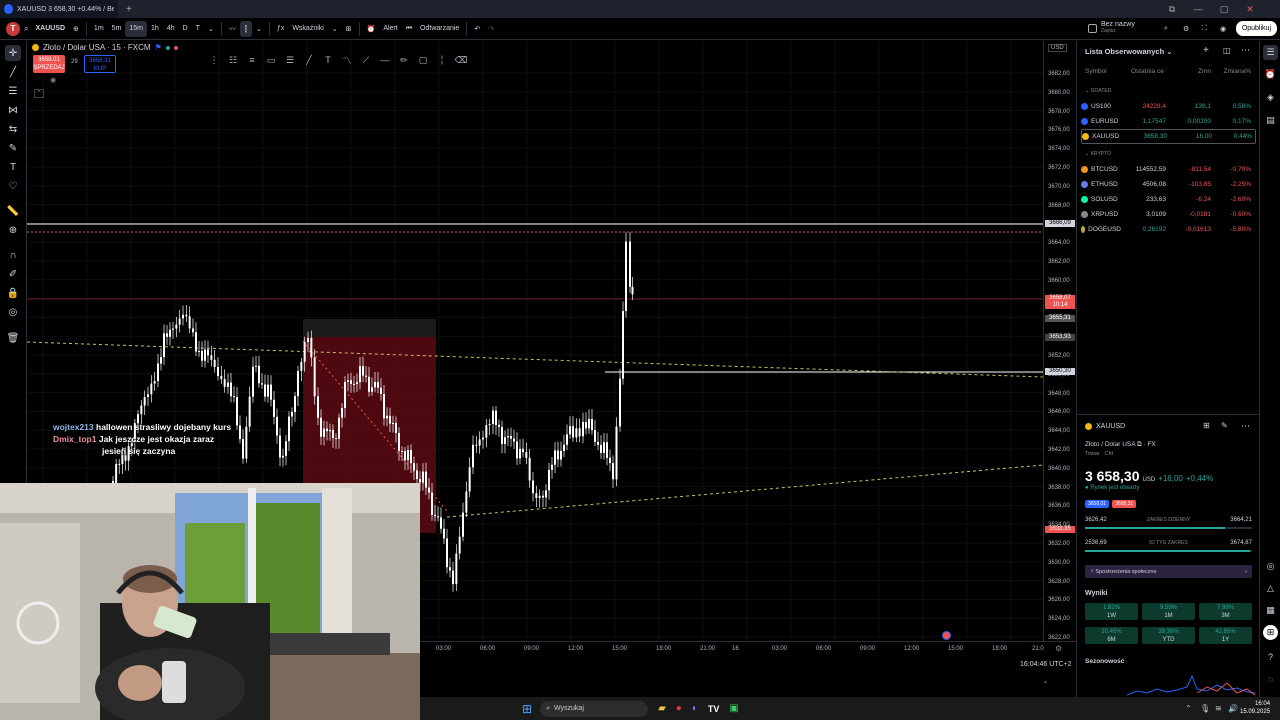 Image resolution: width=1280 pixels, height=720 pixels. I want to click on notes-icon: ▤, so click(1270, 120).